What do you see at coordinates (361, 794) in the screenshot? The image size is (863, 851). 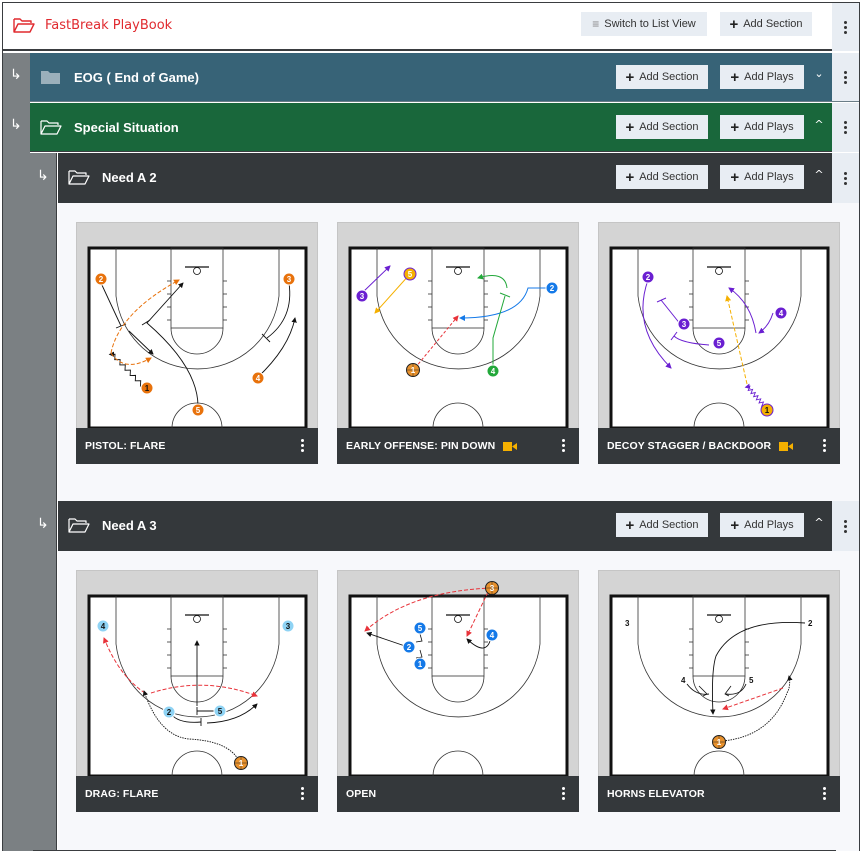 I see `play-title: OPEN` at bounding box center [361, 794].